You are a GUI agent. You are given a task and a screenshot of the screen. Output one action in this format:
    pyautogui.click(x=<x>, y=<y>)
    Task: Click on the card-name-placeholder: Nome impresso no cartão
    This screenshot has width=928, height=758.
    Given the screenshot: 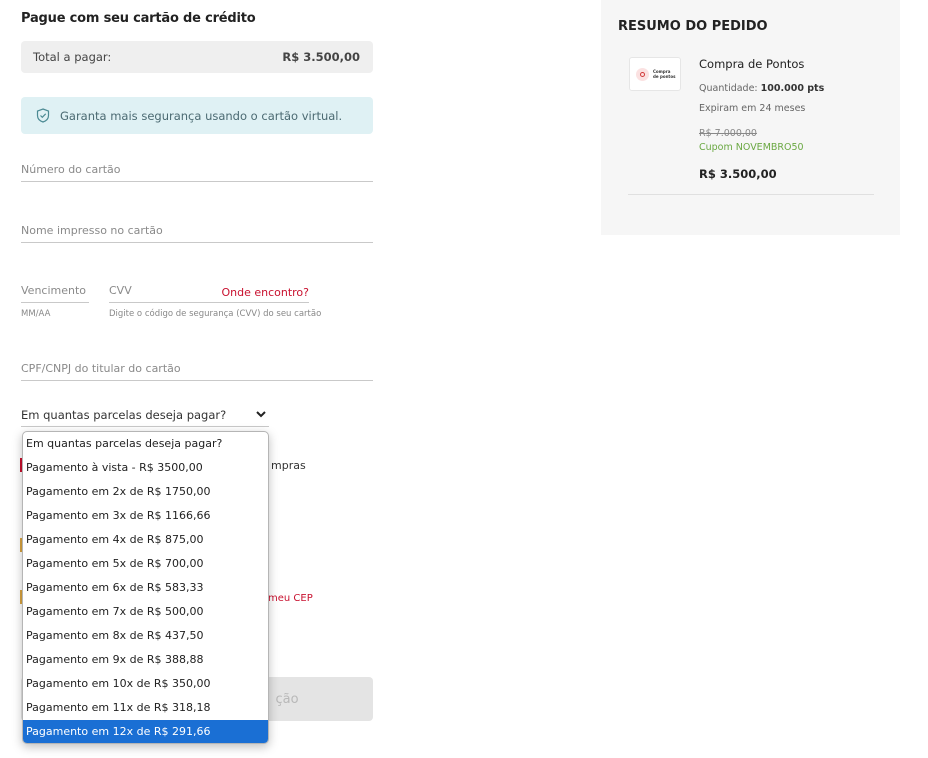 What is the action you would take?
    pyautogui.click(x=92, y=230)
    